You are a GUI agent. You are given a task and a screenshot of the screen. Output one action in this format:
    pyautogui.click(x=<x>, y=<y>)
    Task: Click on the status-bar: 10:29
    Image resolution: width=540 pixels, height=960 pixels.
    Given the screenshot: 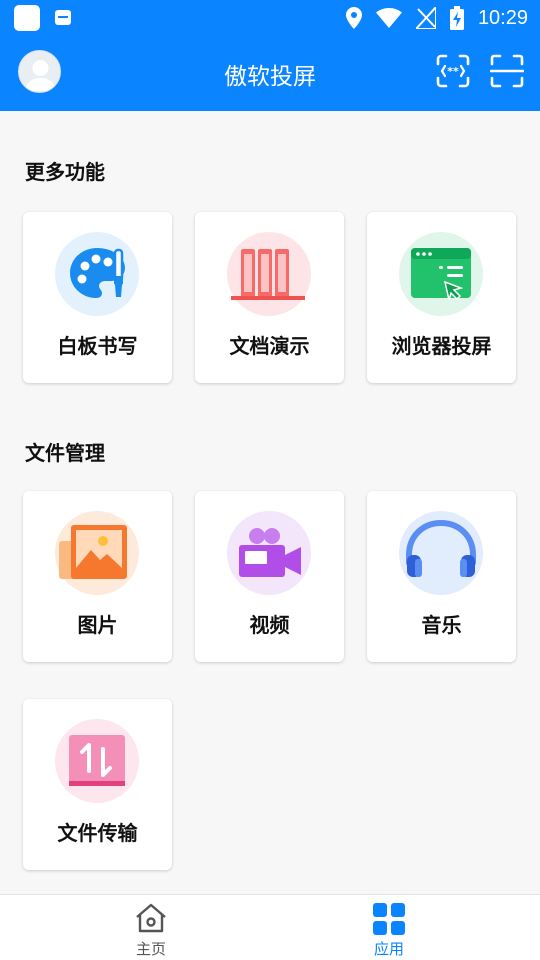 What is the action you would take?
    pyautogui.click(x=270, y=18)
    